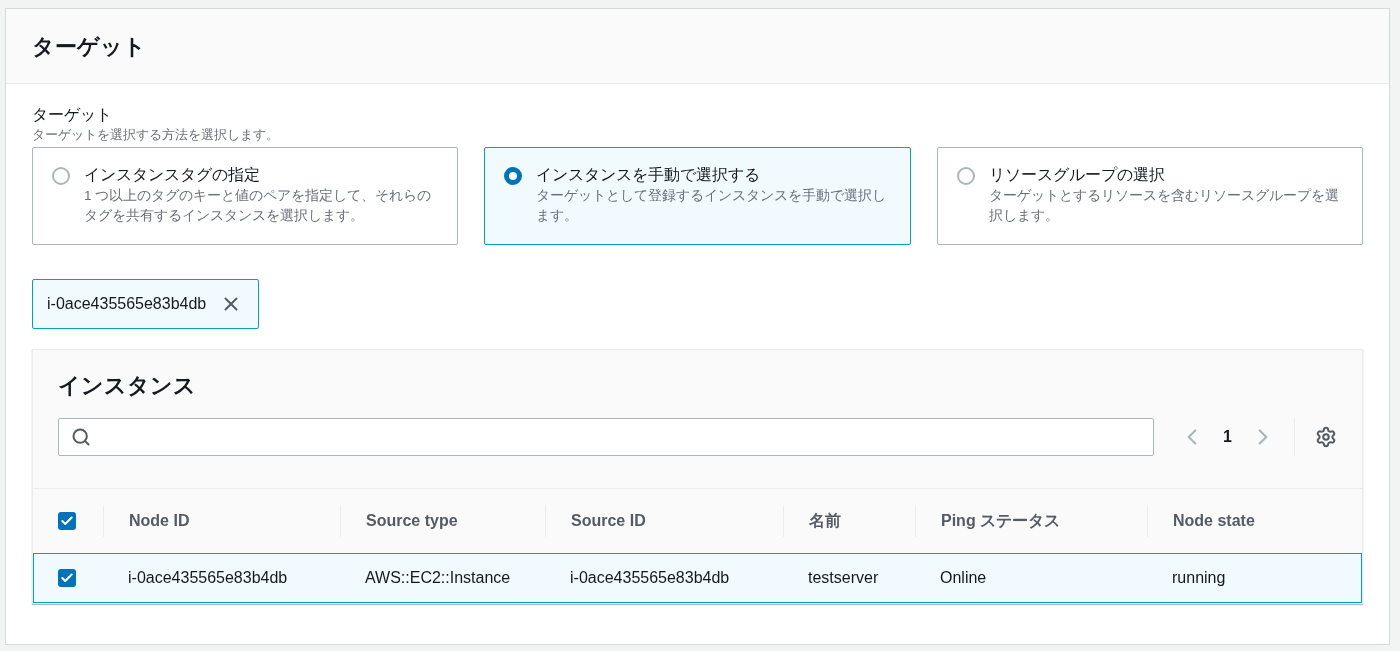 The image size is (1400, 651). I want to click on field-description: ターゲットを選択する方法を選択します。, so click(156, 135).